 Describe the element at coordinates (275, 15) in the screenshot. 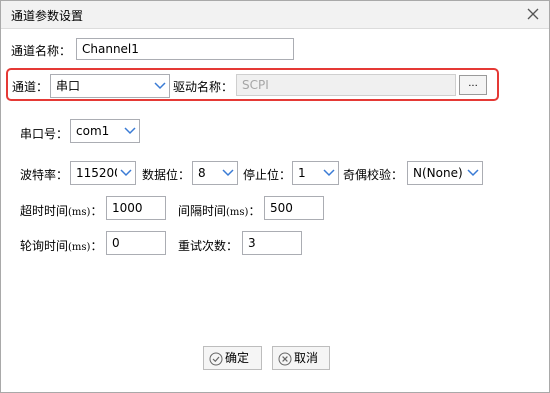

I see `title-bar: 通道参数设置` at that location.